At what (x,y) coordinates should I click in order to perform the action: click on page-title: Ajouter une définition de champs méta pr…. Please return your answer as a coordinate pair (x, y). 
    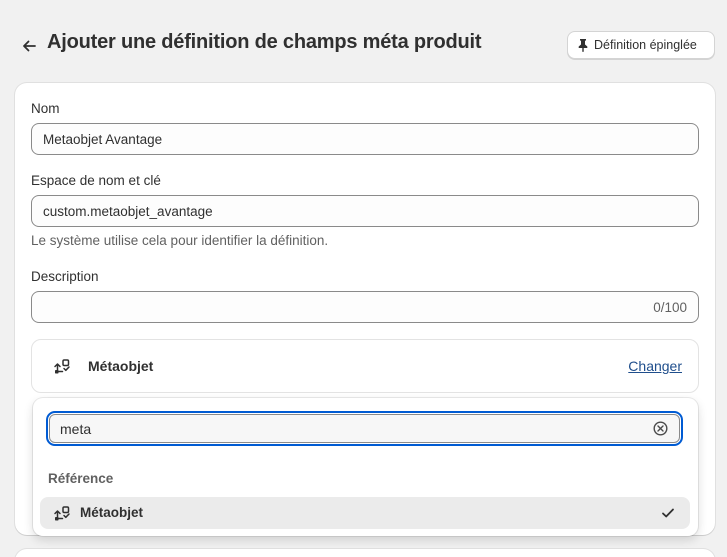
    Looking at the image, I should click on (264, 42).